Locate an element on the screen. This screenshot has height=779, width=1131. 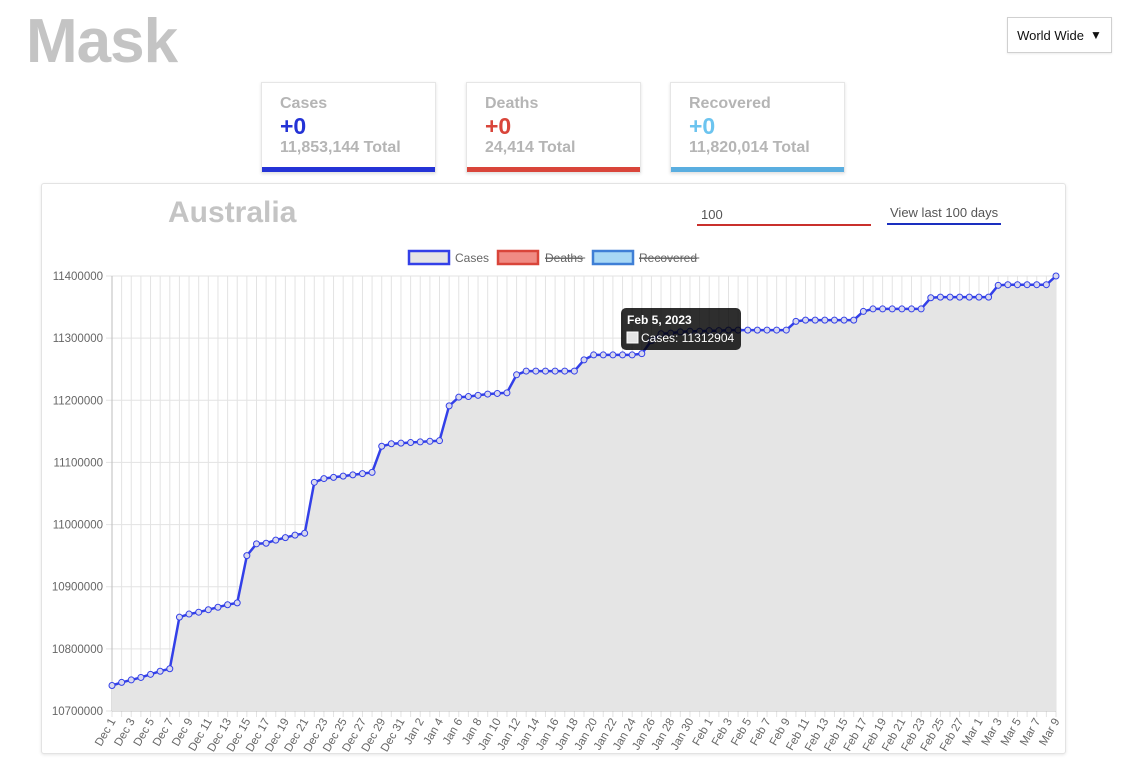
y-tick-label: 11100000 is located at coordinates (78, 463).